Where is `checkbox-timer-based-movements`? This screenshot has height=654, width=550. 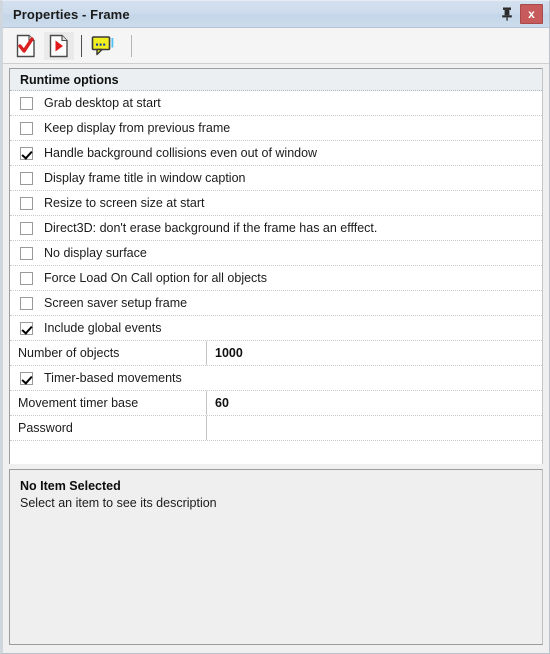
checkbox-timer-based-movements is located at coordinates (26, 378).